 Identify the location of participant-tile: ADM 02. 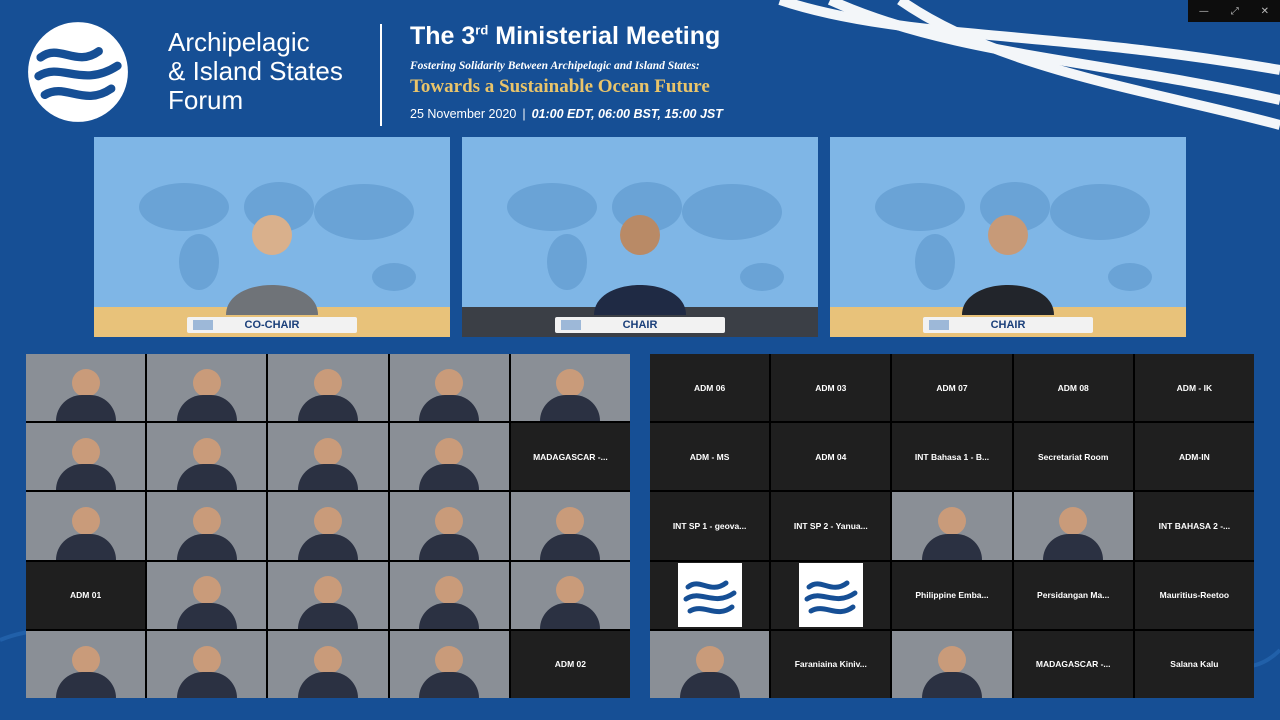
(570, 664).